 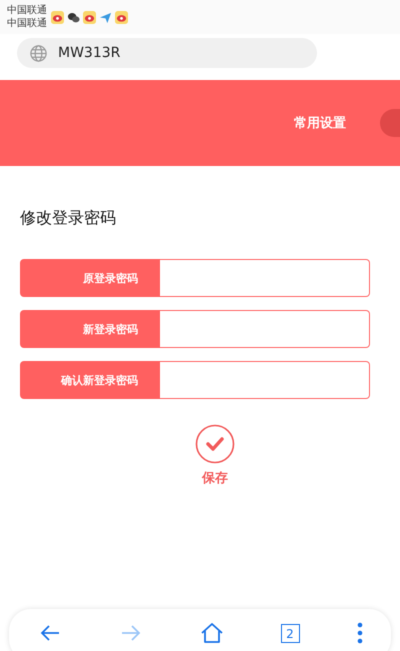 I want to click on save-button: 保存, so click(x=215, y=455).